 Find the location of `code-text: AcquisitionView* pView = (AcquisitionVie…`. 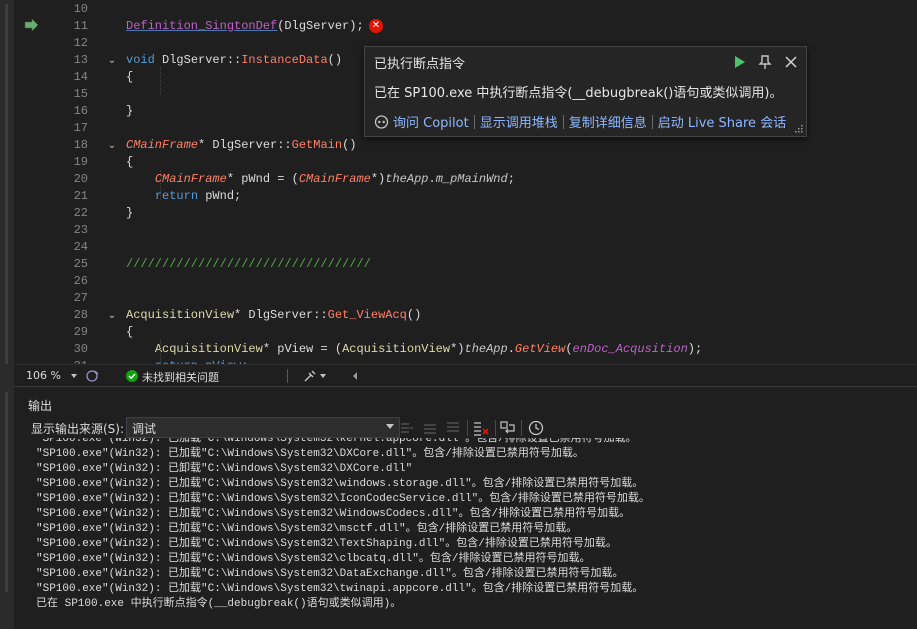

code-text: AcquisitionView* pView = (AcquisitionVie… is located at coordinates (414, 349).